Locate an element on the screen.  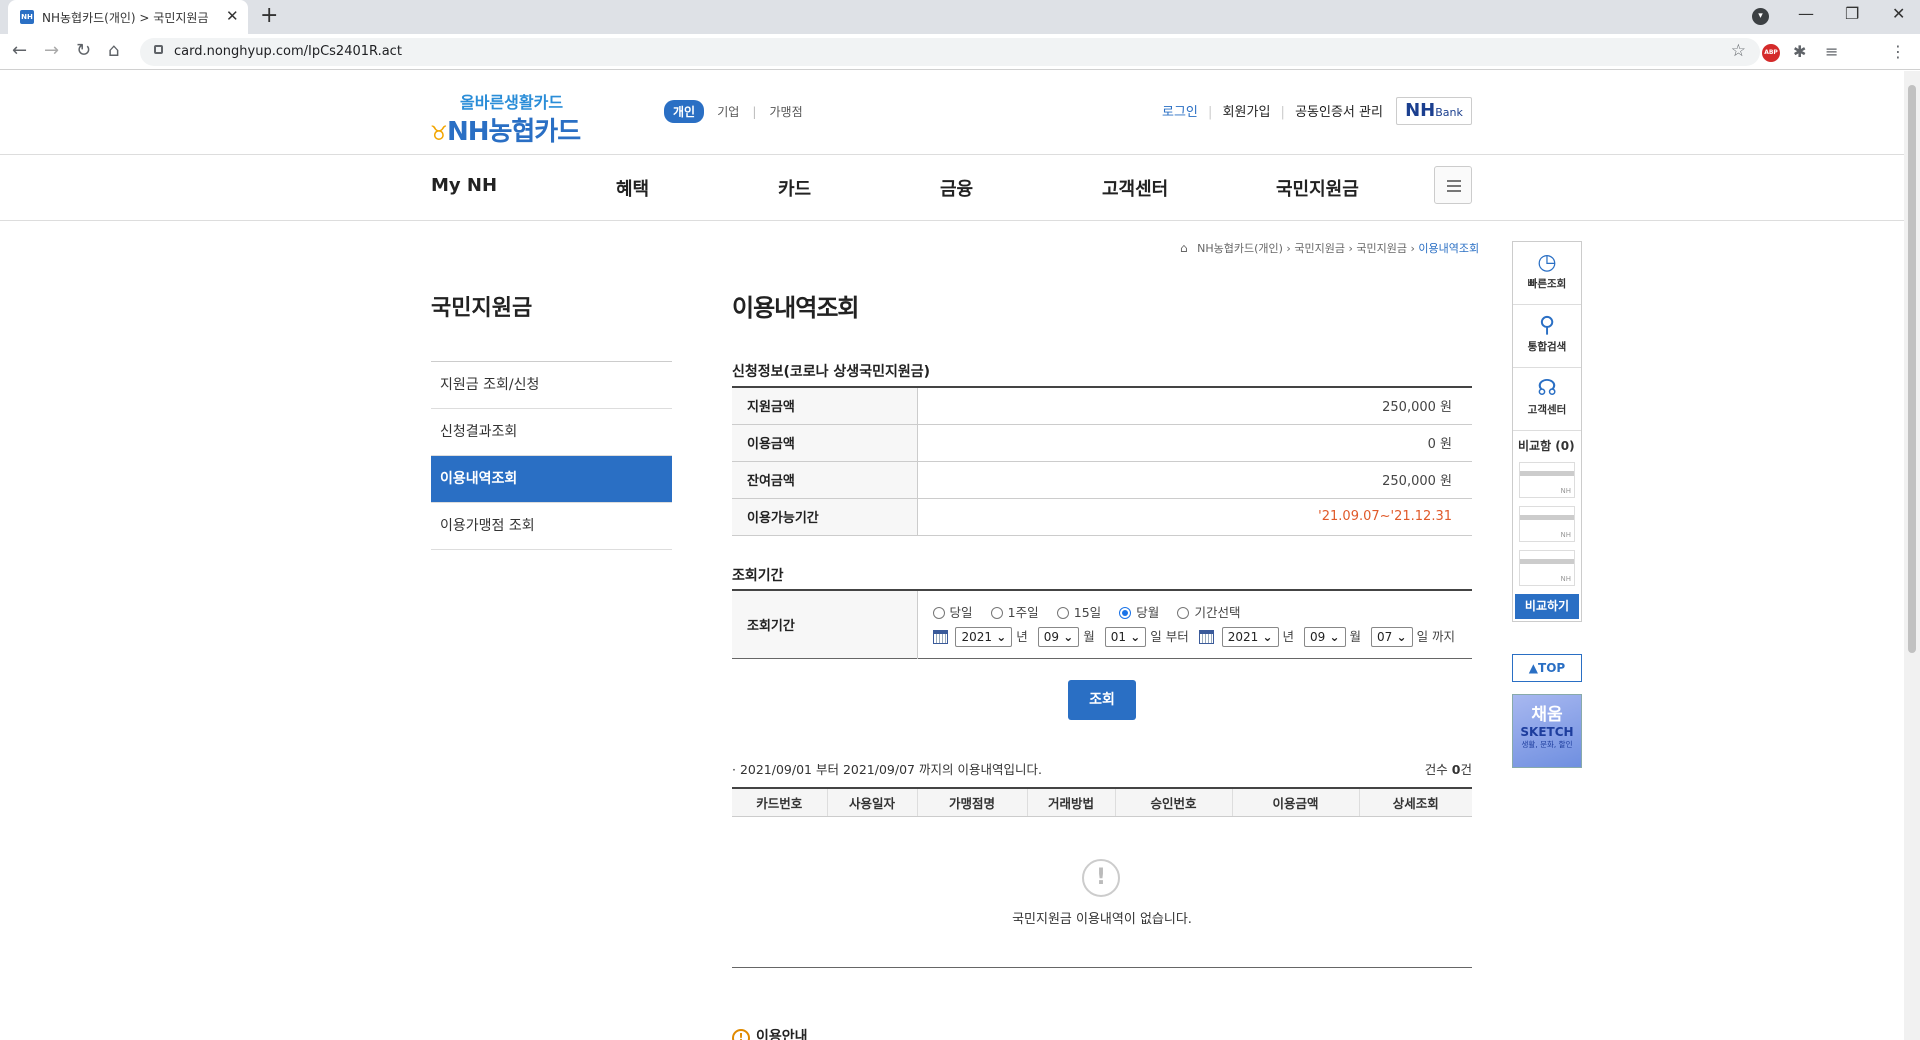
period-section-title: 조회기간 is located at coordinates (758, 576).